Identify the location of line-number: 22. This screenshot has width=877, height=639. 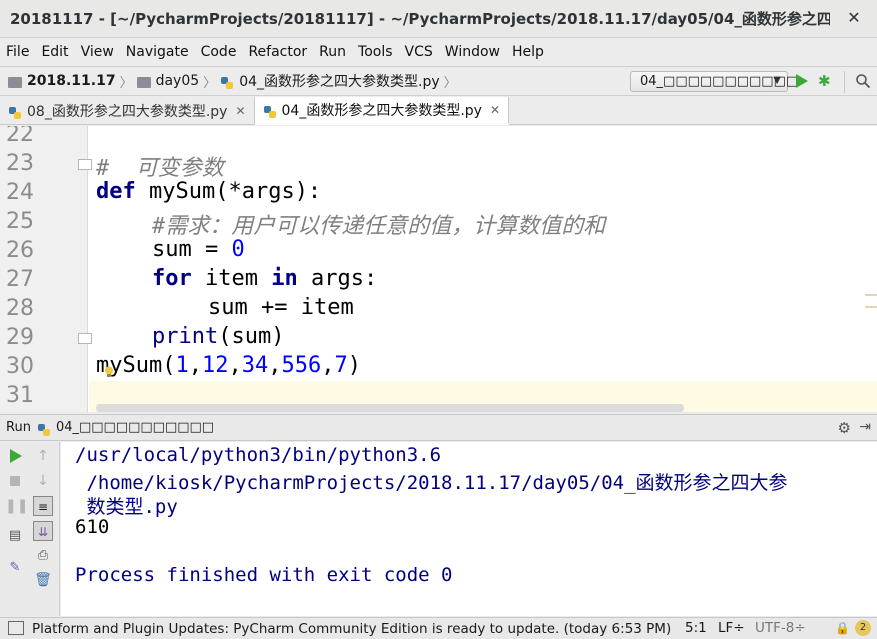
(20, 136).